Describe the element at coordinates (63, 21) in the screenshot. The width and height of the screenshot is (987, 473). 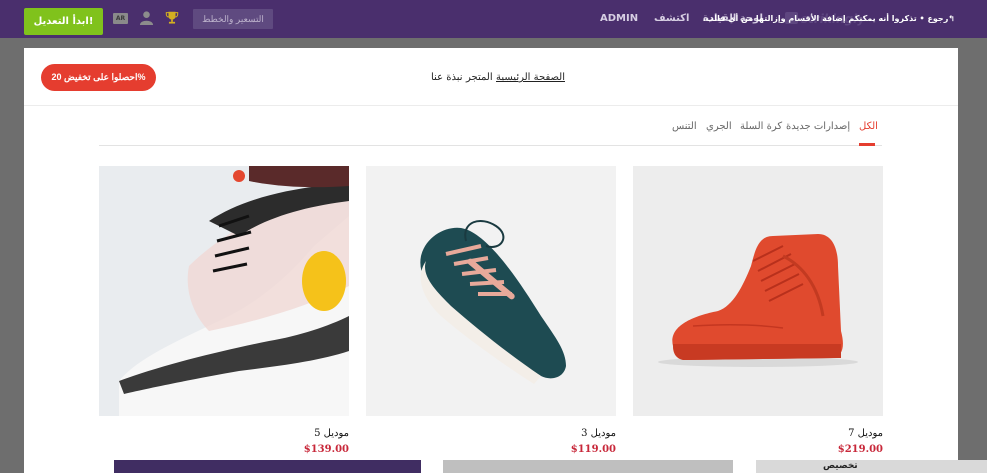
I see `start-editing-button: ابدأ التعديل!` at that location.